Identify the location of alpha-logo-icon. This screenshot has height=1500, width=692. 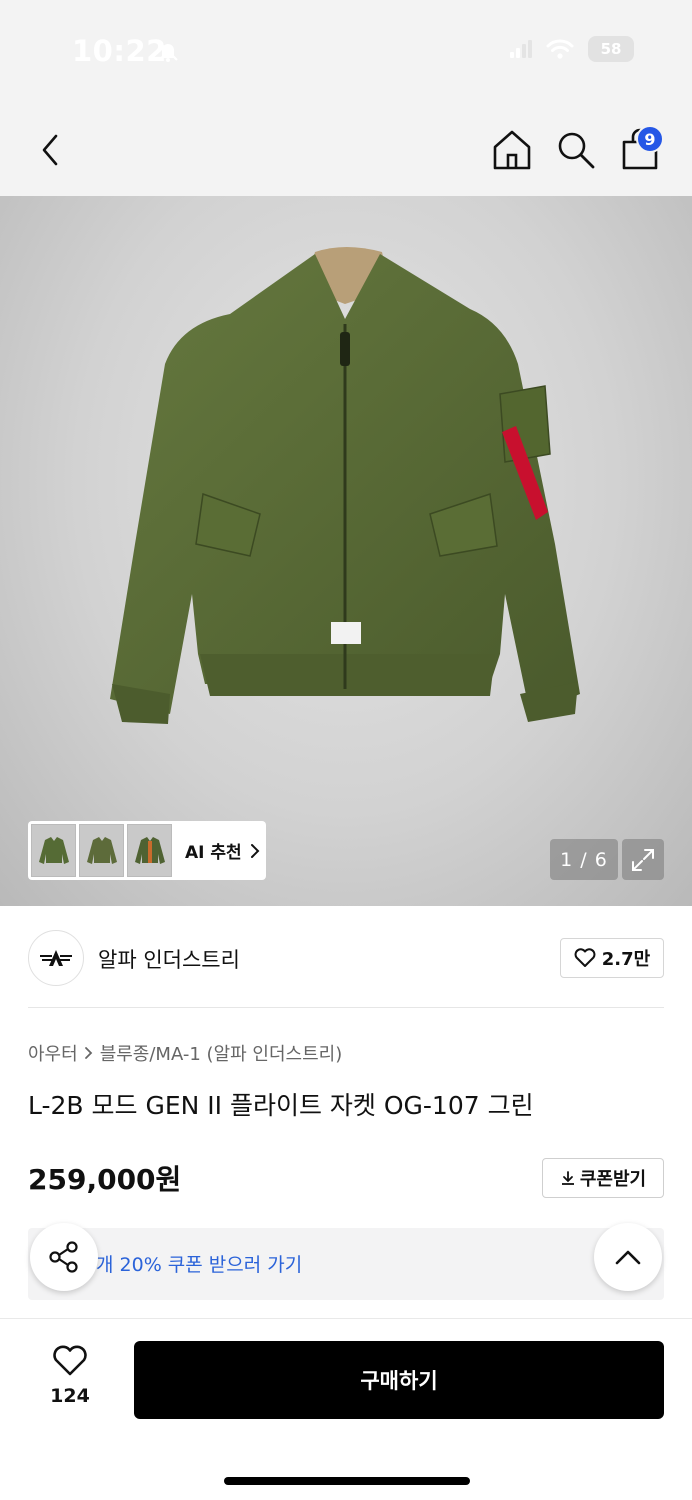
(56, 958).